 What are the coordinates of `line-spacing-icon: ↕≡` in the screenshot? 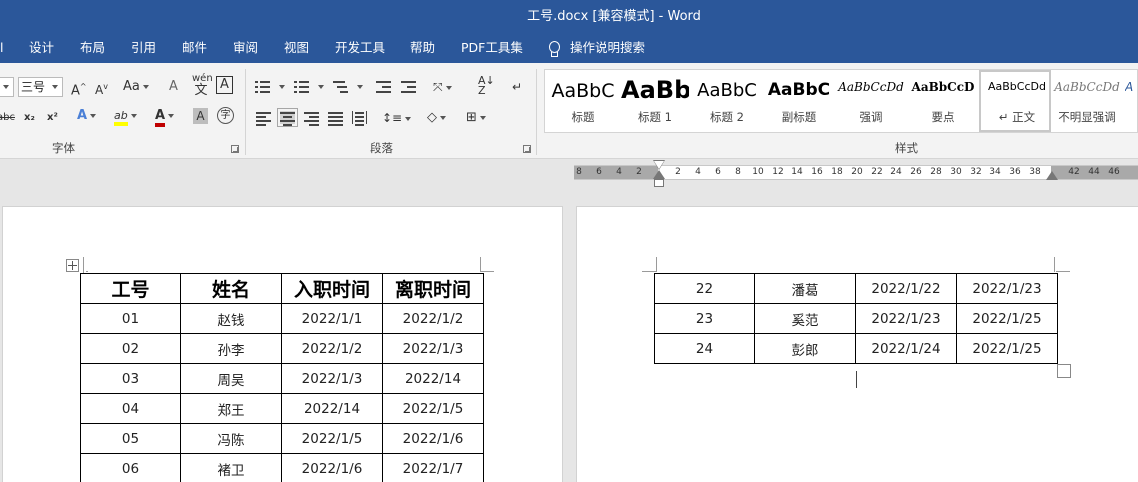 It's located at (397, 118).